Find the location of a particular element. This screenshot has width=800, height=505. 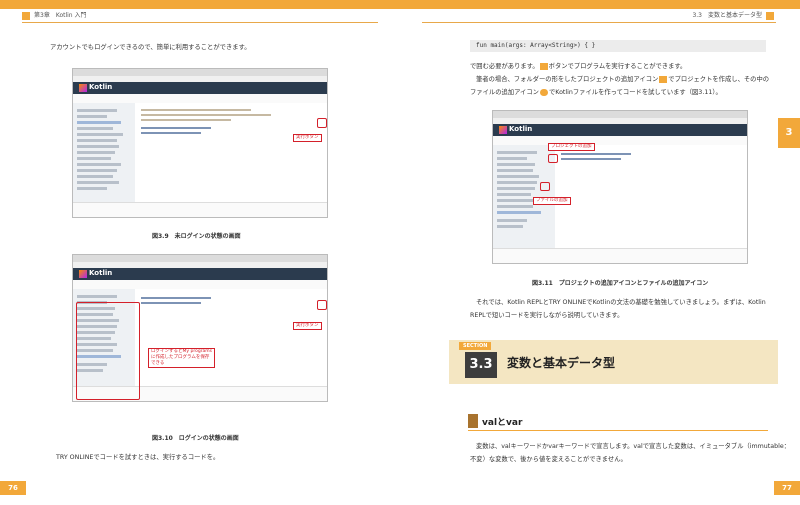

section-number: 3.3 is located at coordinates (481, 365).